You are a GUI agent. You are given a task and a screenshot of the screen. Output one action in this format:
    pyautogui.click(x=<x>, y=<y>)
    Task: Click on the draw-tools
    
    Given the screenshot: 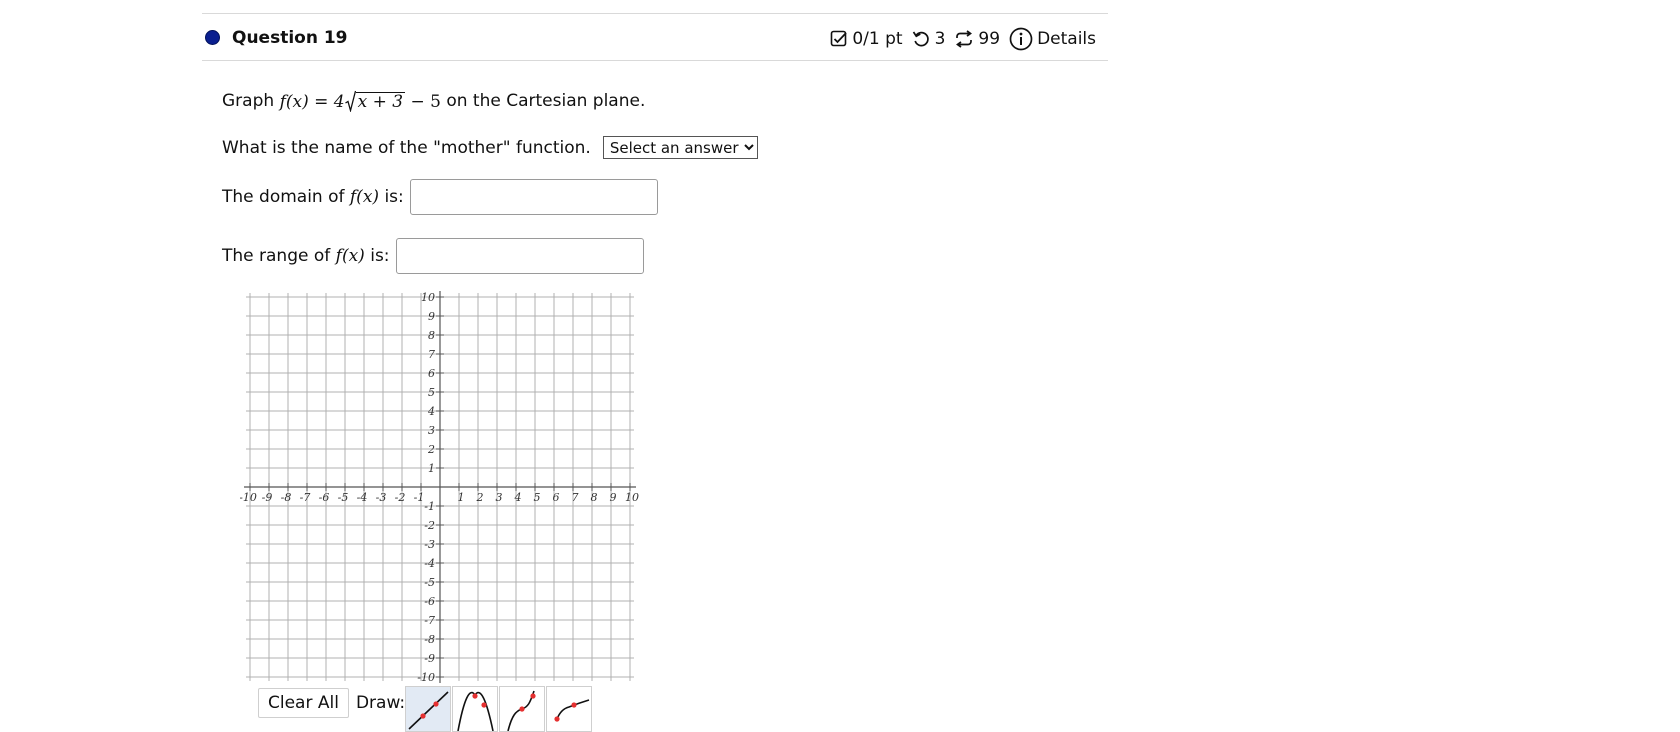 What is the action you would take?
    pyautogui.click(x=499, y=709)
    